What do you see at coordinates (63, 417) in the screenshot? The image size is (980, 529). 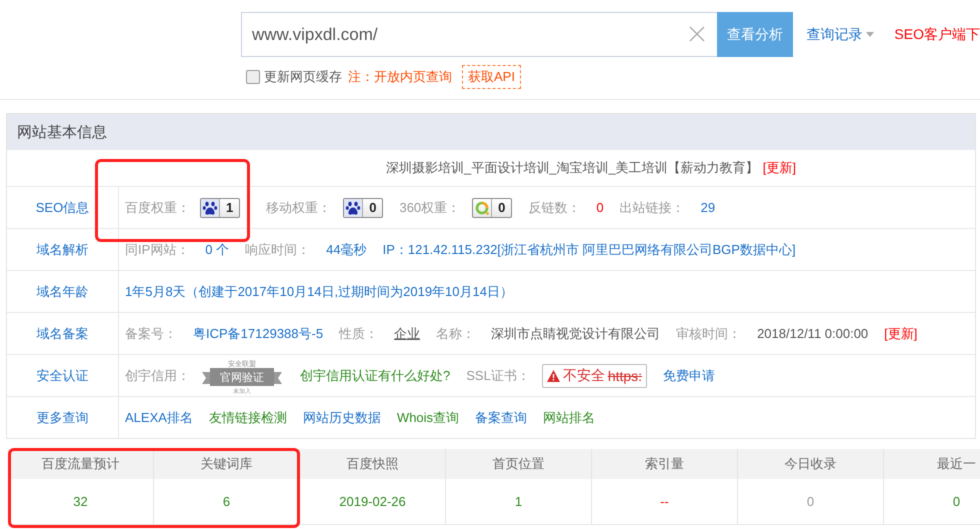 I see `row-label: 更多查询` at bounding box center [63, 417].